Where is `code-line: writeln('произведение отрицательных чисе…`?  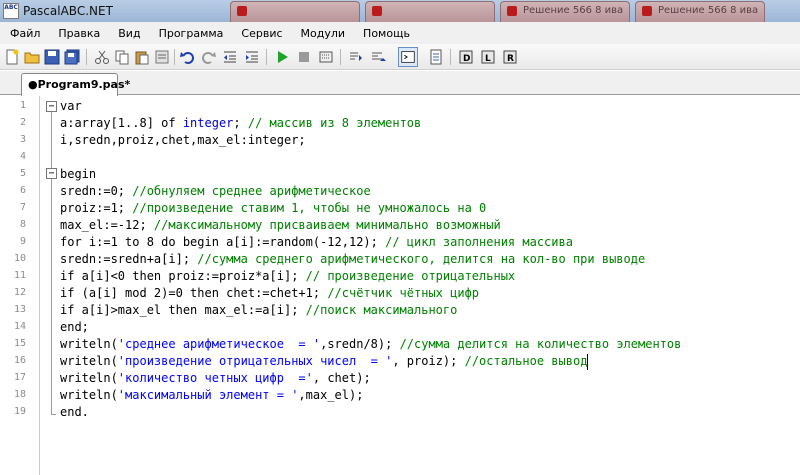 code-line: writeln('произведение отрицательных чисе… is located at coordinates (323, 361).